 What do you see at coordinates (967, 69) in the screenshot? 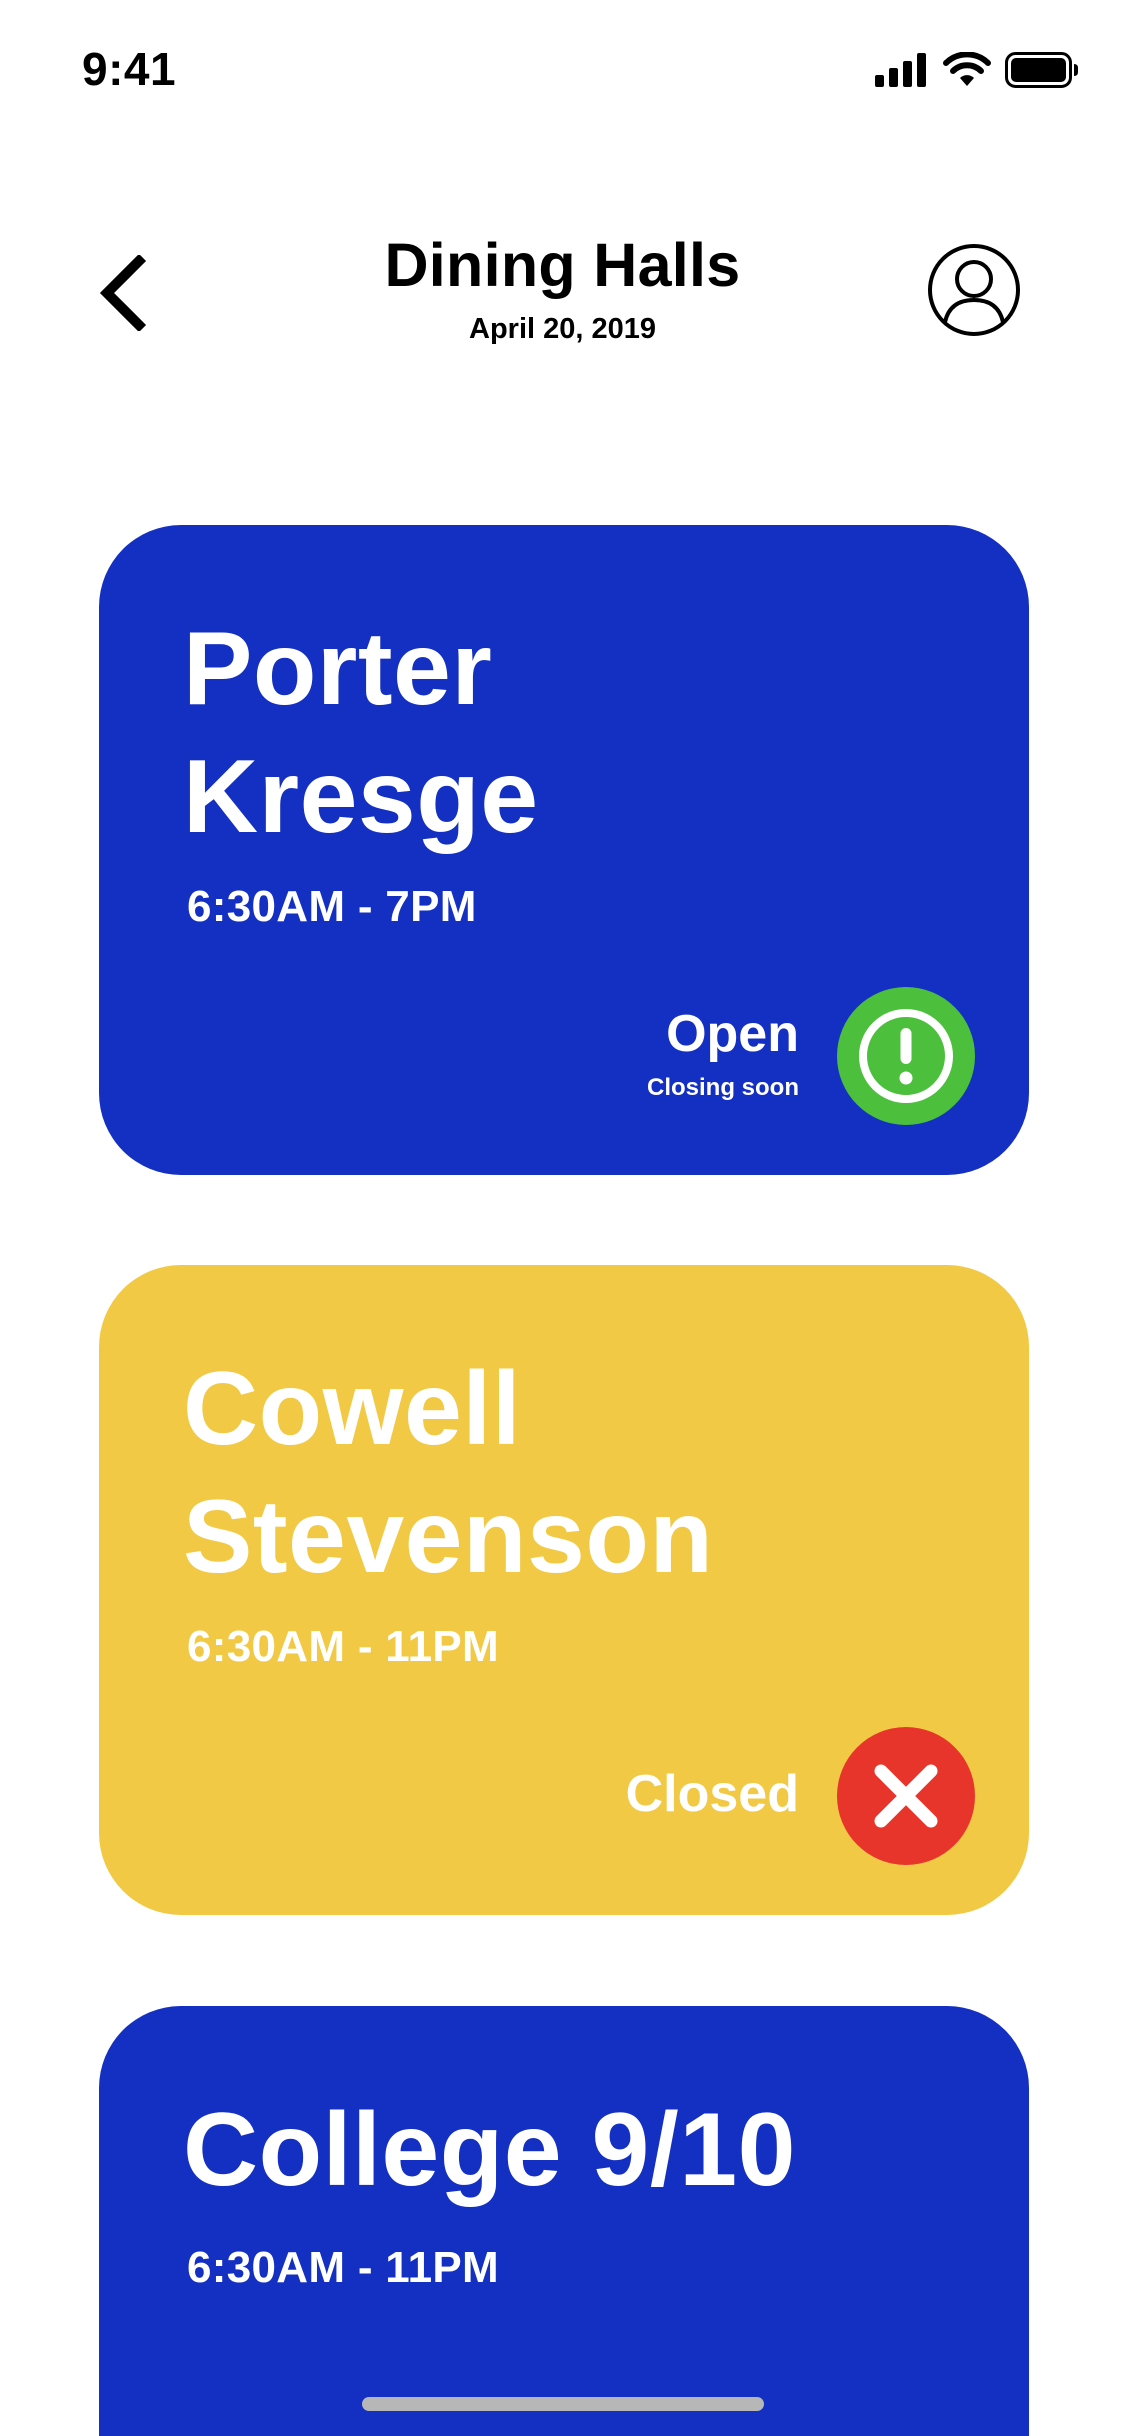
I see `wifi-icon` at bounding box center [967, 69].